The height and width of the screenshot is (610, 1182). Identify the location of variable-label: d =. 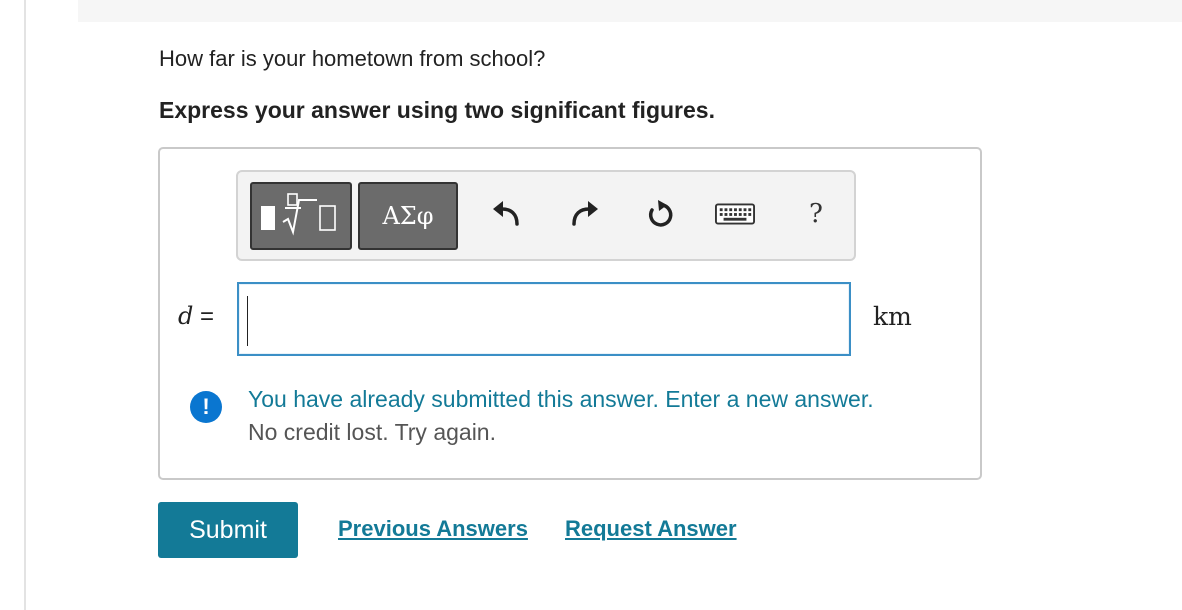
(196, 316).